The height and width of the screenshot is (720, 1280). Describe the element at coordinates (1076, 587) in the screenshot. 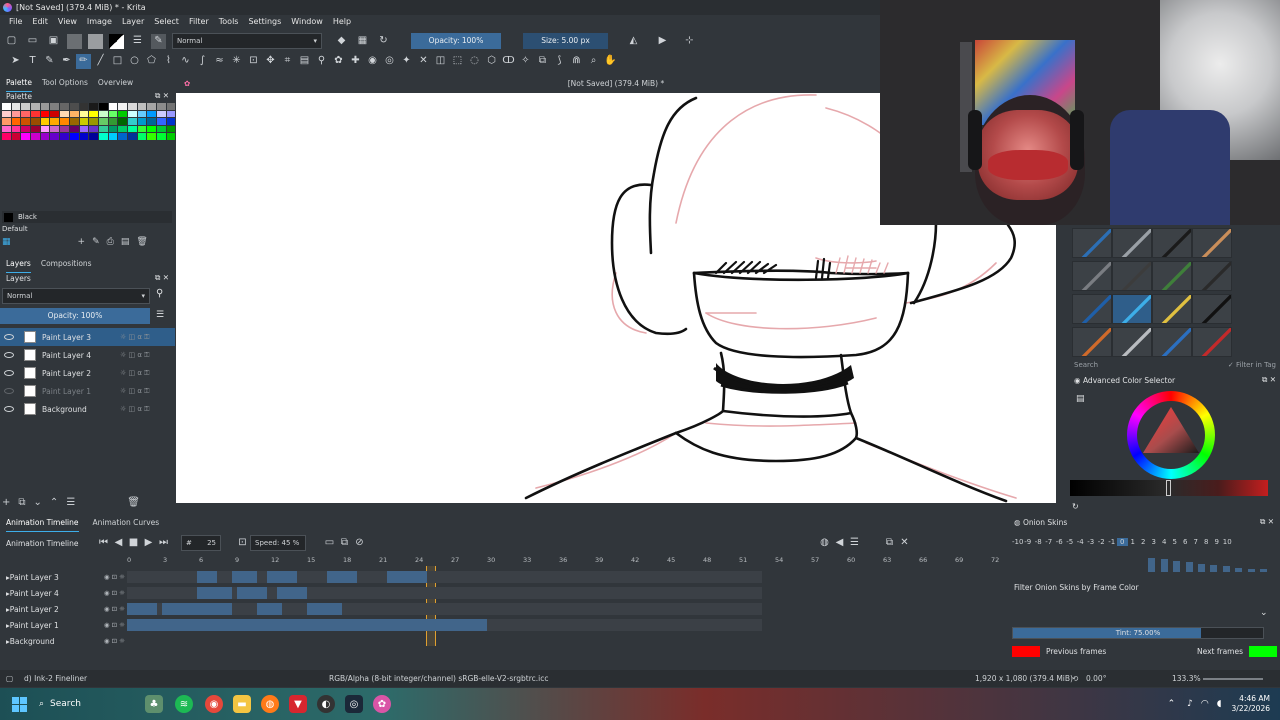

I see `filter-by-color-row: Filter Onion Skins by Frame Color` at that location.